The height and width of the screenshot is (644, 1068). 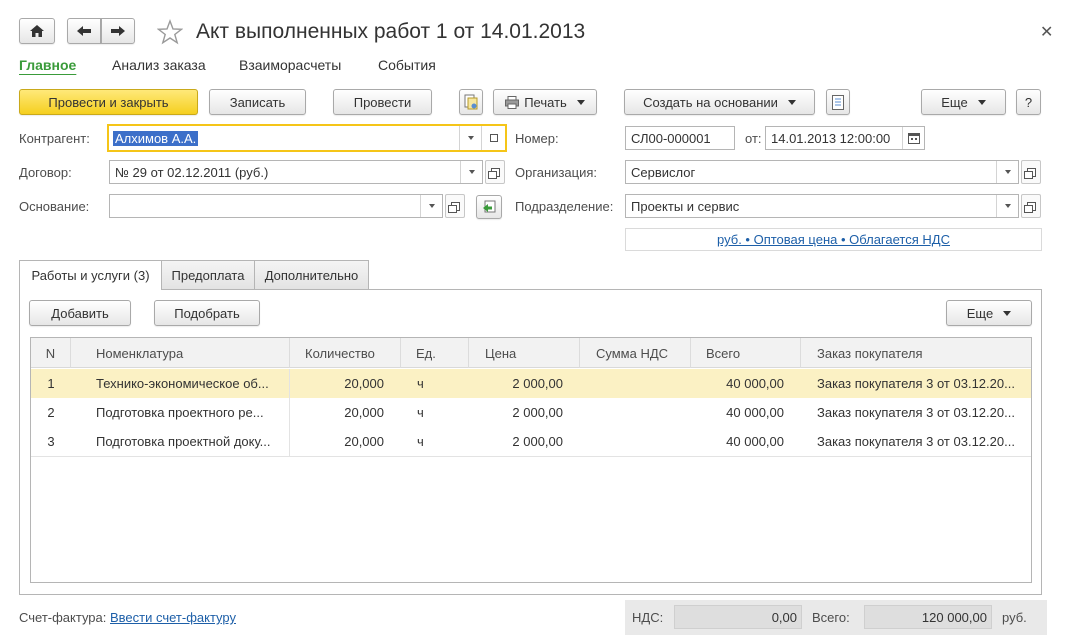 I want to click on pick-button: Подобрать, so click(x=207, y=313).